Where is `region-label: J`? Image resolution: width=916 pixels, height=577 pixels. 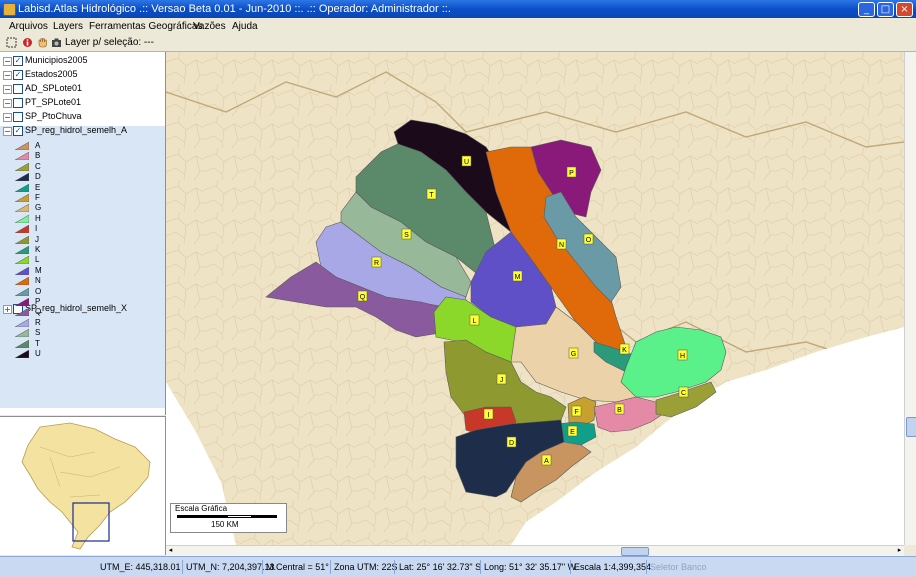
region-label: J is located at coordinates (502, 380).